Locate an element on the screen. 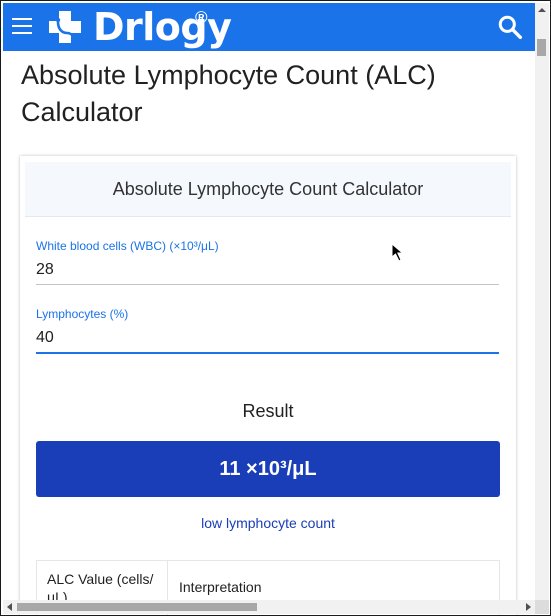 The image size is (551, 616). mouse-cursor-icon is located at coordinates (397, 252).